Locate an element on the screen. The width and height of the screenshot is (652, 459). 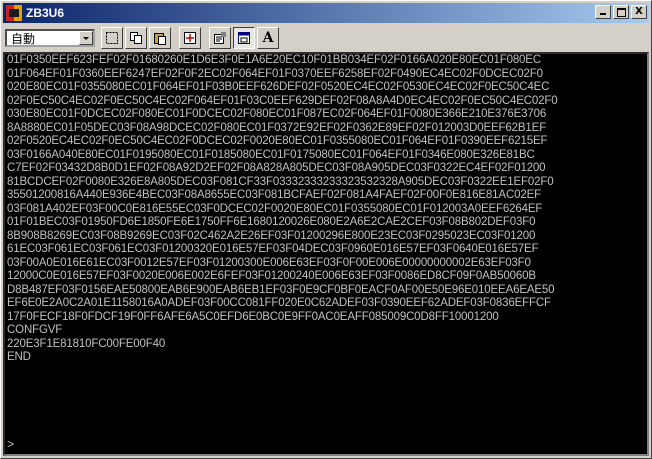
copy-button is located at coordinates (136, 38).